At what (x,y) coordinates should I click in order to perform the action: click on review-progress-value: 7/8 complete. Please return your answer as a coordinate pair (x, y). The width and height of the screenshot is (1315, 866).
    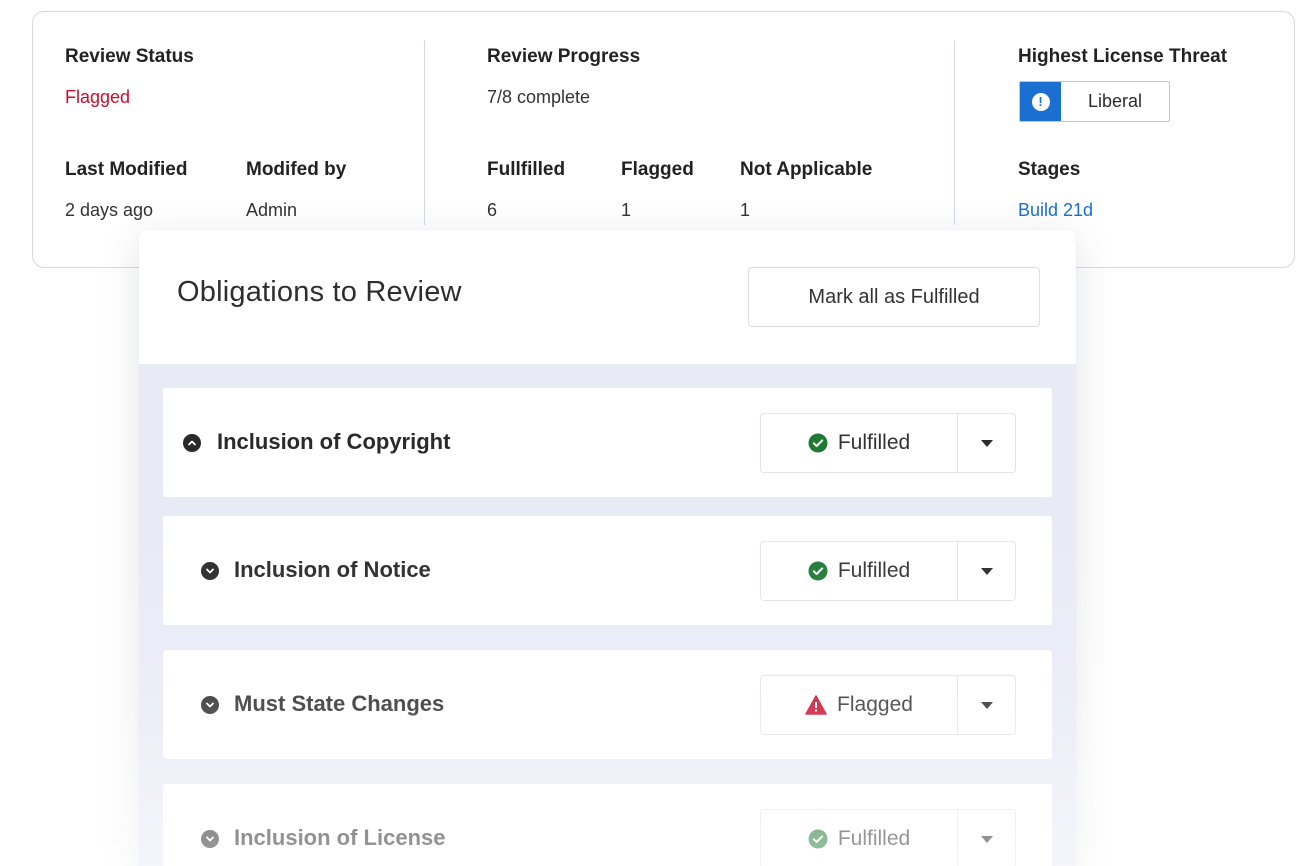
    Looking at the image, I should click on (539, 97).